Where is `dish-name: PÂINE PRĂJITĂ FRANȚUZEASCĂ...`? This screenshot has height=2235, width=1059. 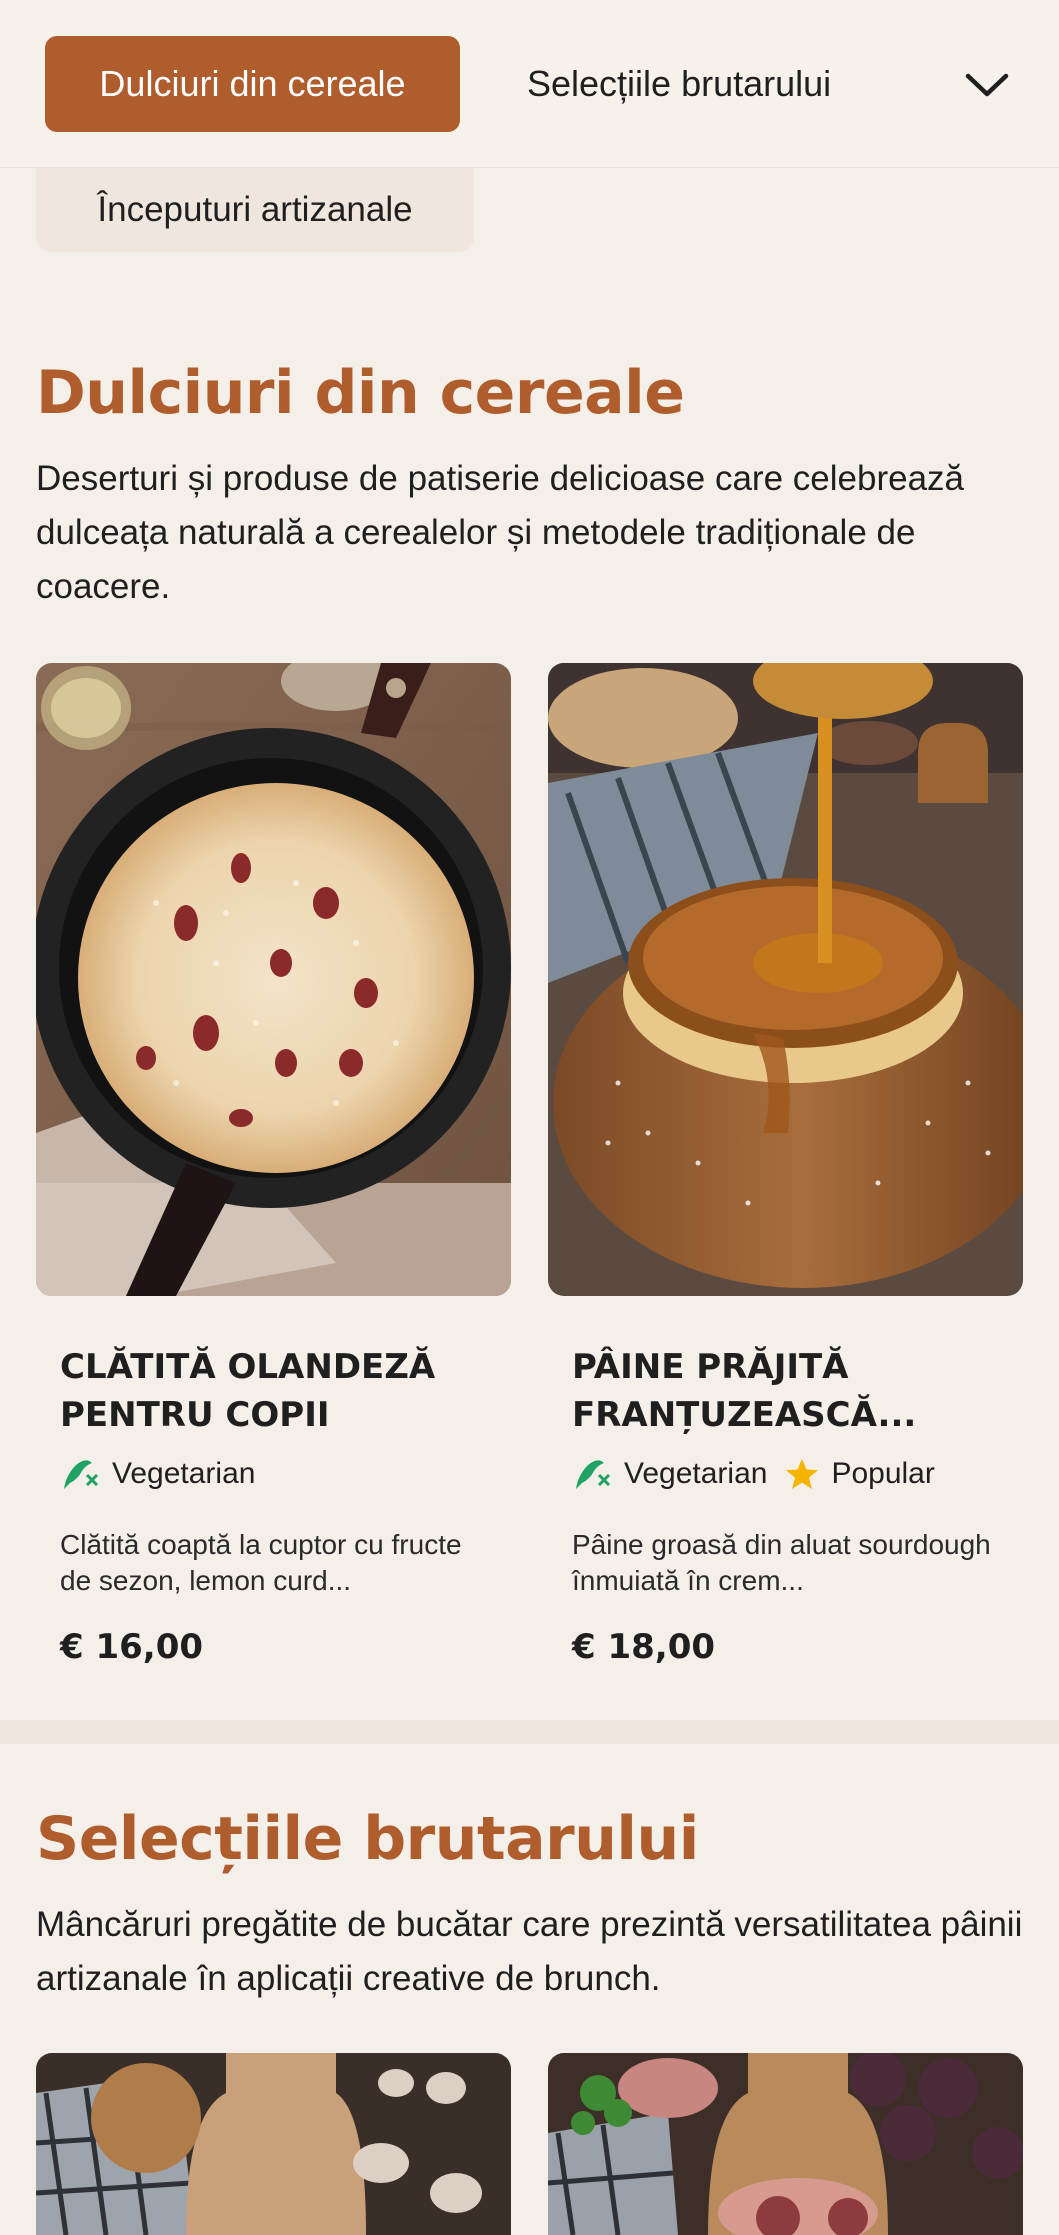 dish-name: PÂINE PRĂJITĂ FRANȚUZEASCĂ... is located at coordinates (787, 1391).